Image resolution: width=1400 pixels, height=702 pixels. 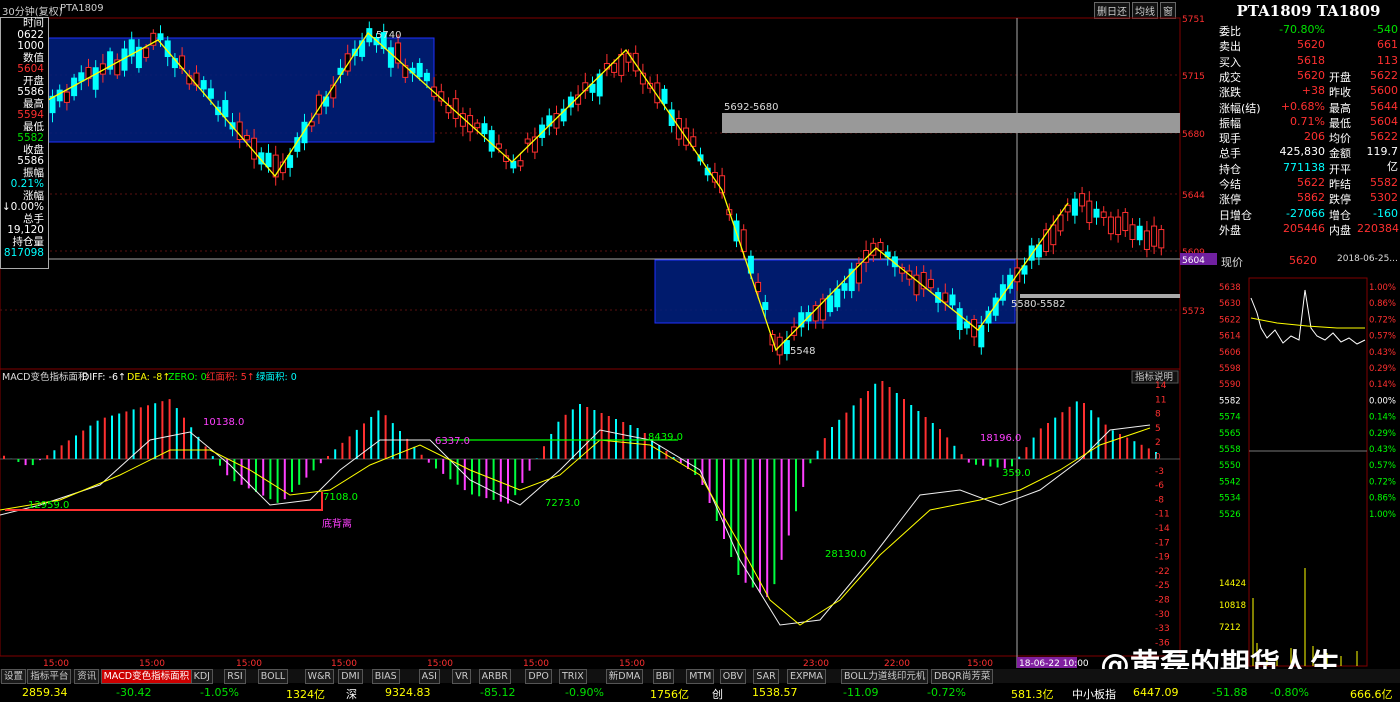 What do you see at coordinates (87, 676) in the screenshot?
I see `indicator-tab: 资讯` at bounding box center [87, 676].